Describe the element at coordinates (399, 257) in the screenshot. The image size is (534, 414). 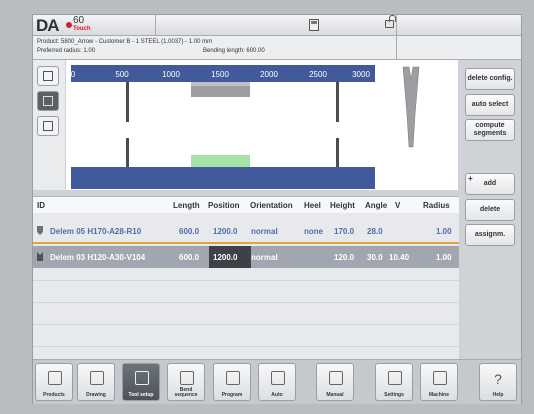
I see `tool-v: 10.40` at that location.